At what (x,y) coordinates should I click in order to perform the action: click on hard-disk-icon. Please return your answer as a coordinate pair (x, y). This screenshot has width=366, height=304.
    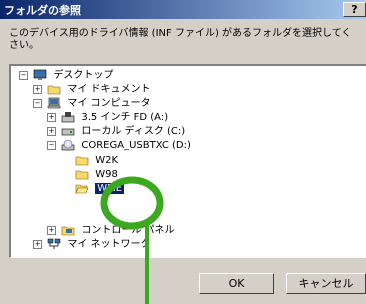
    Looking at the image, I should click on (68, 131).